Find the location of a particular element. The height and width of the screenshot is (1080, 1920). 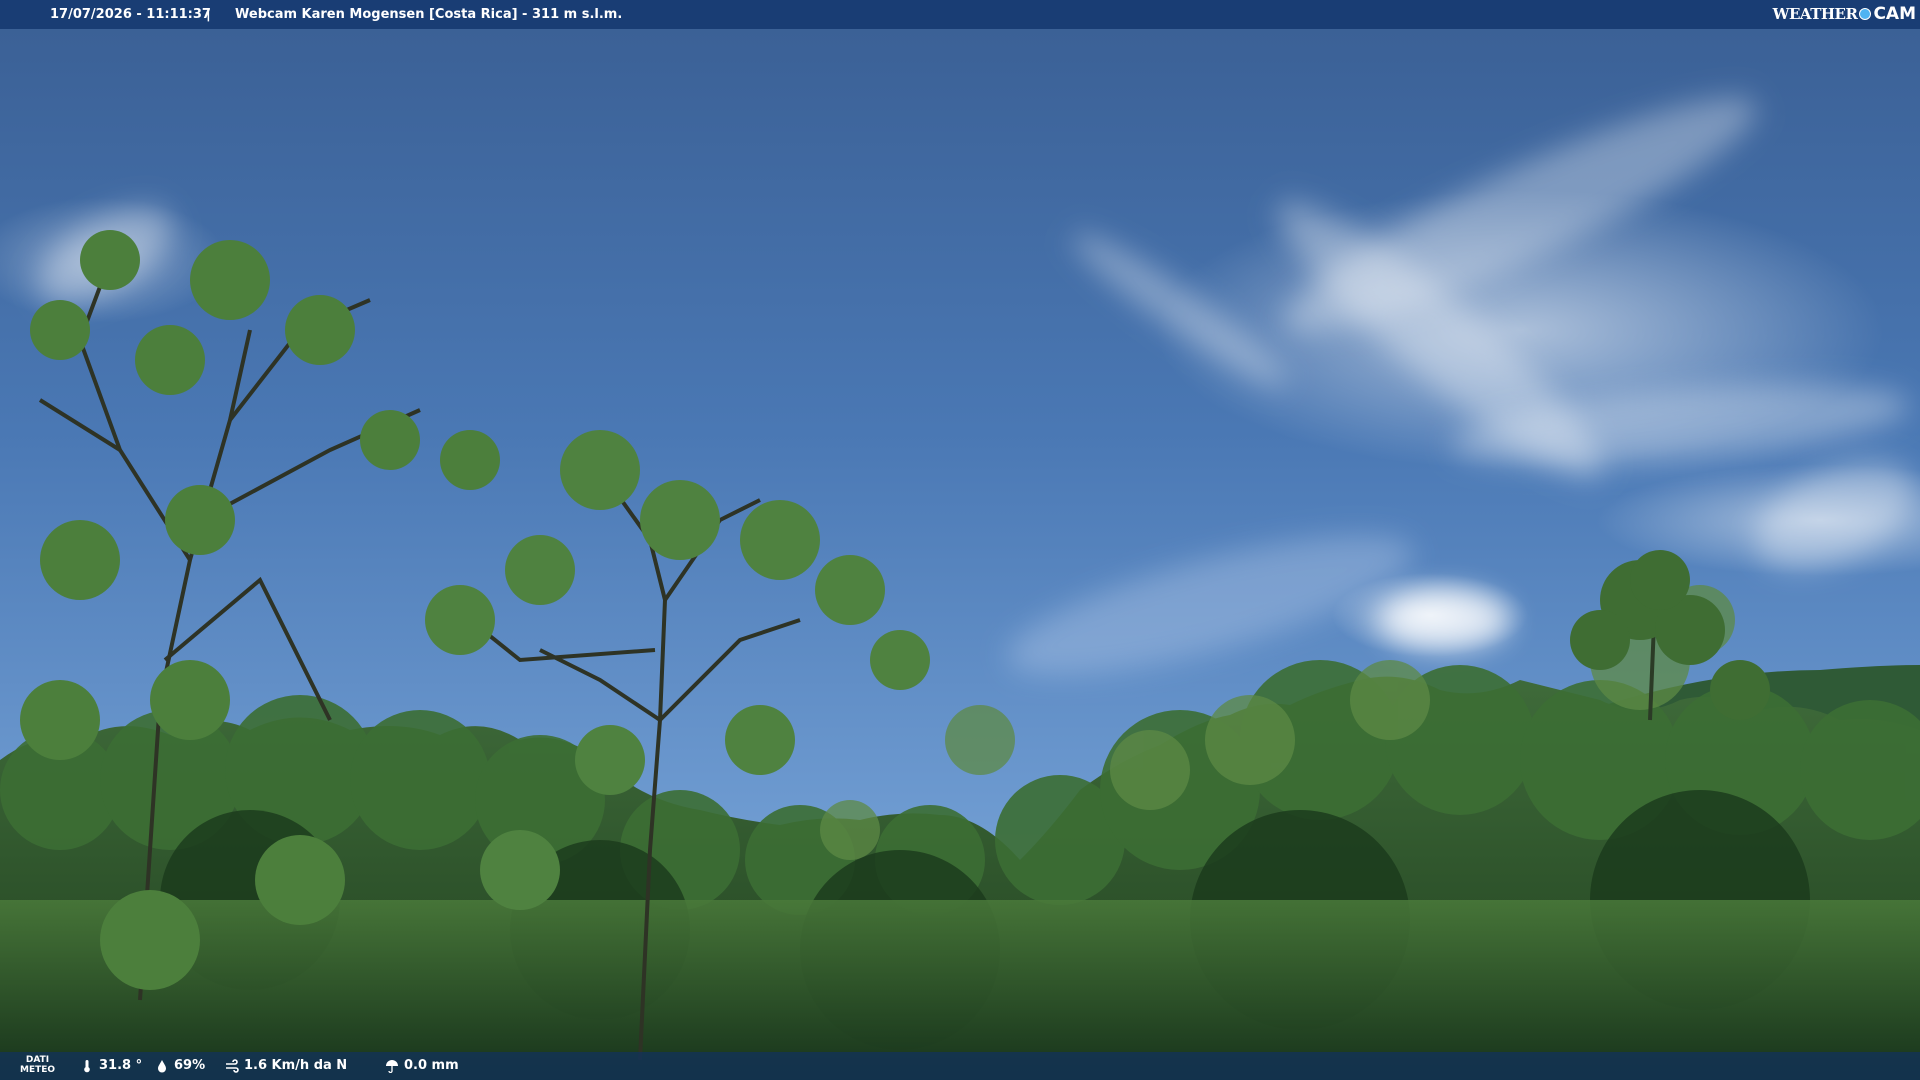

humidity-value: 69% is located at coordinates (190, 1065).